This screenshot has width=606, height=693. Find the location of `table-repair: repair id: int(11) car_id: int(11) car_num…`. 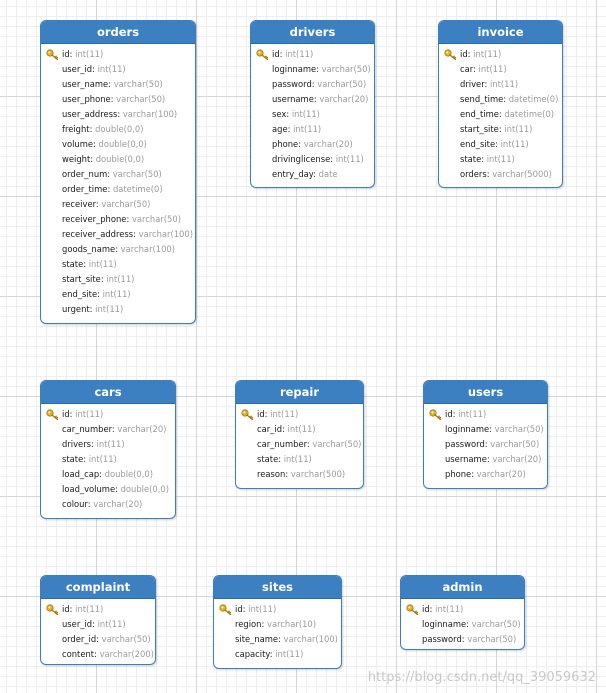

table-repair: repair id: int(11) car_id: int(11) car_num… is located at coordinates (299, 434).